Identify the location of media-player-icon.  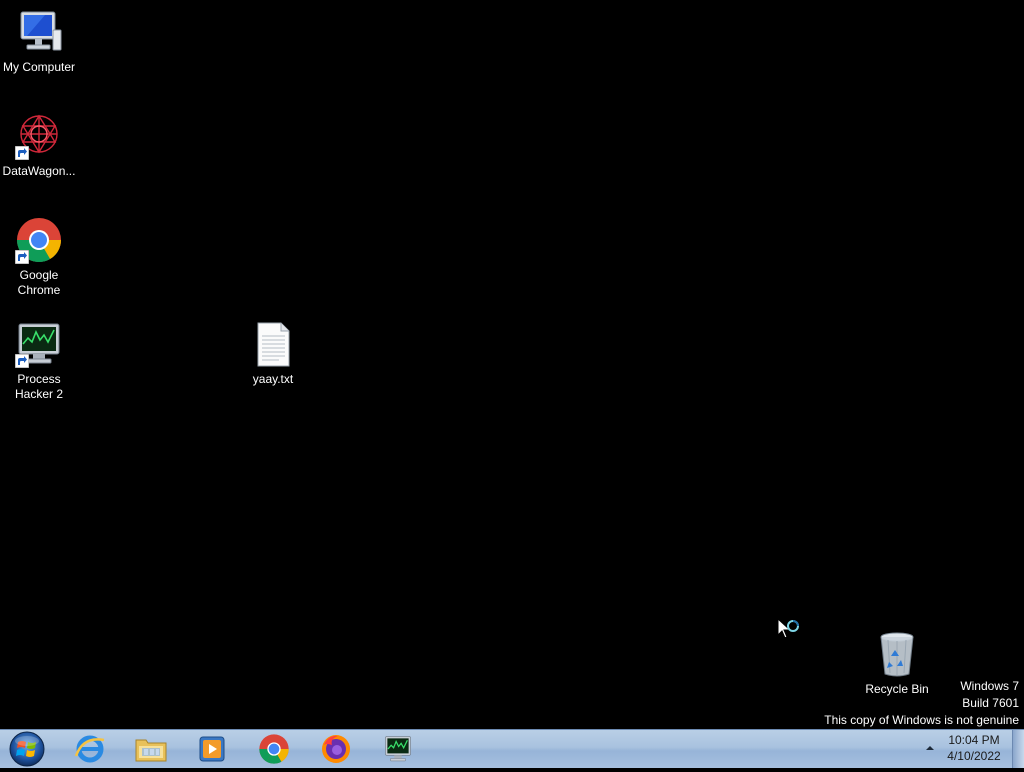
(212, 749).